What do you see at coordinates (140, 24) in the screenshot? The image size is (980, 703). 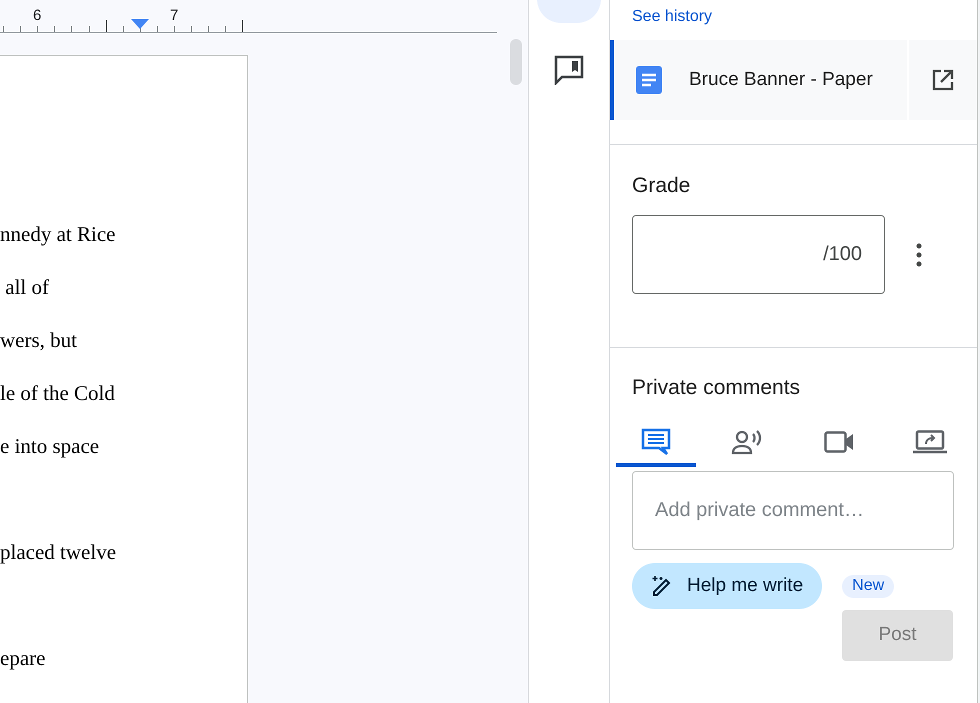 I see `indent-marker-icon` at bounding box center [140, 24].